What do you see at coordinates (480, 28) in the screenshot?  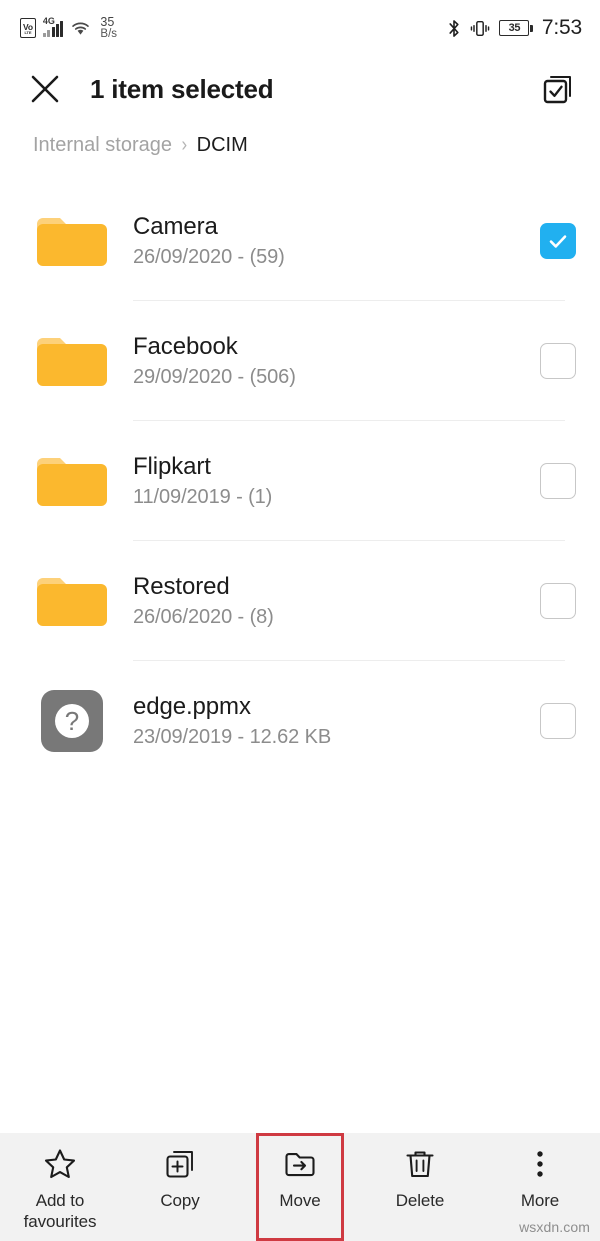 I see `vibrate-icon` at bounding box center [480, 28].